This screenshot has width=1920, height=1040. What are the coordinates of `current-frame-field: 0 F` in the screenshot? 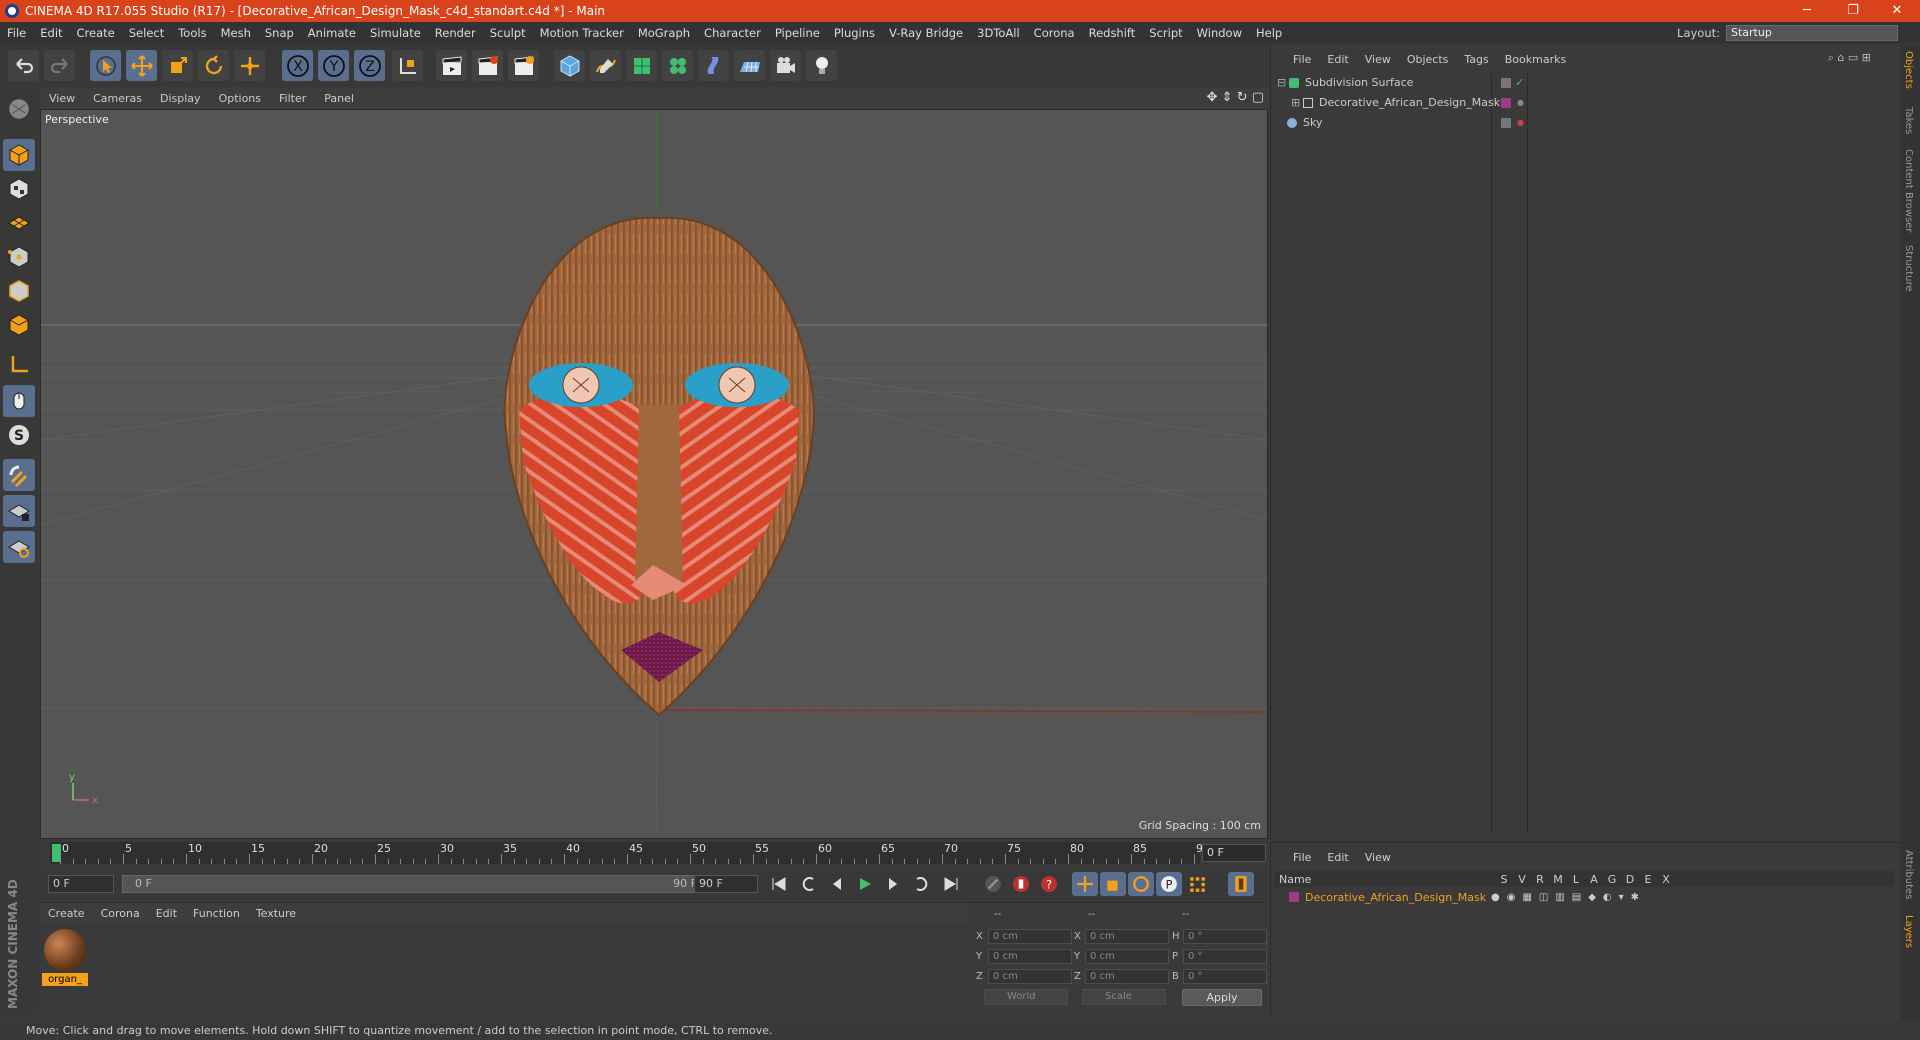 It's located at (1234, 853).